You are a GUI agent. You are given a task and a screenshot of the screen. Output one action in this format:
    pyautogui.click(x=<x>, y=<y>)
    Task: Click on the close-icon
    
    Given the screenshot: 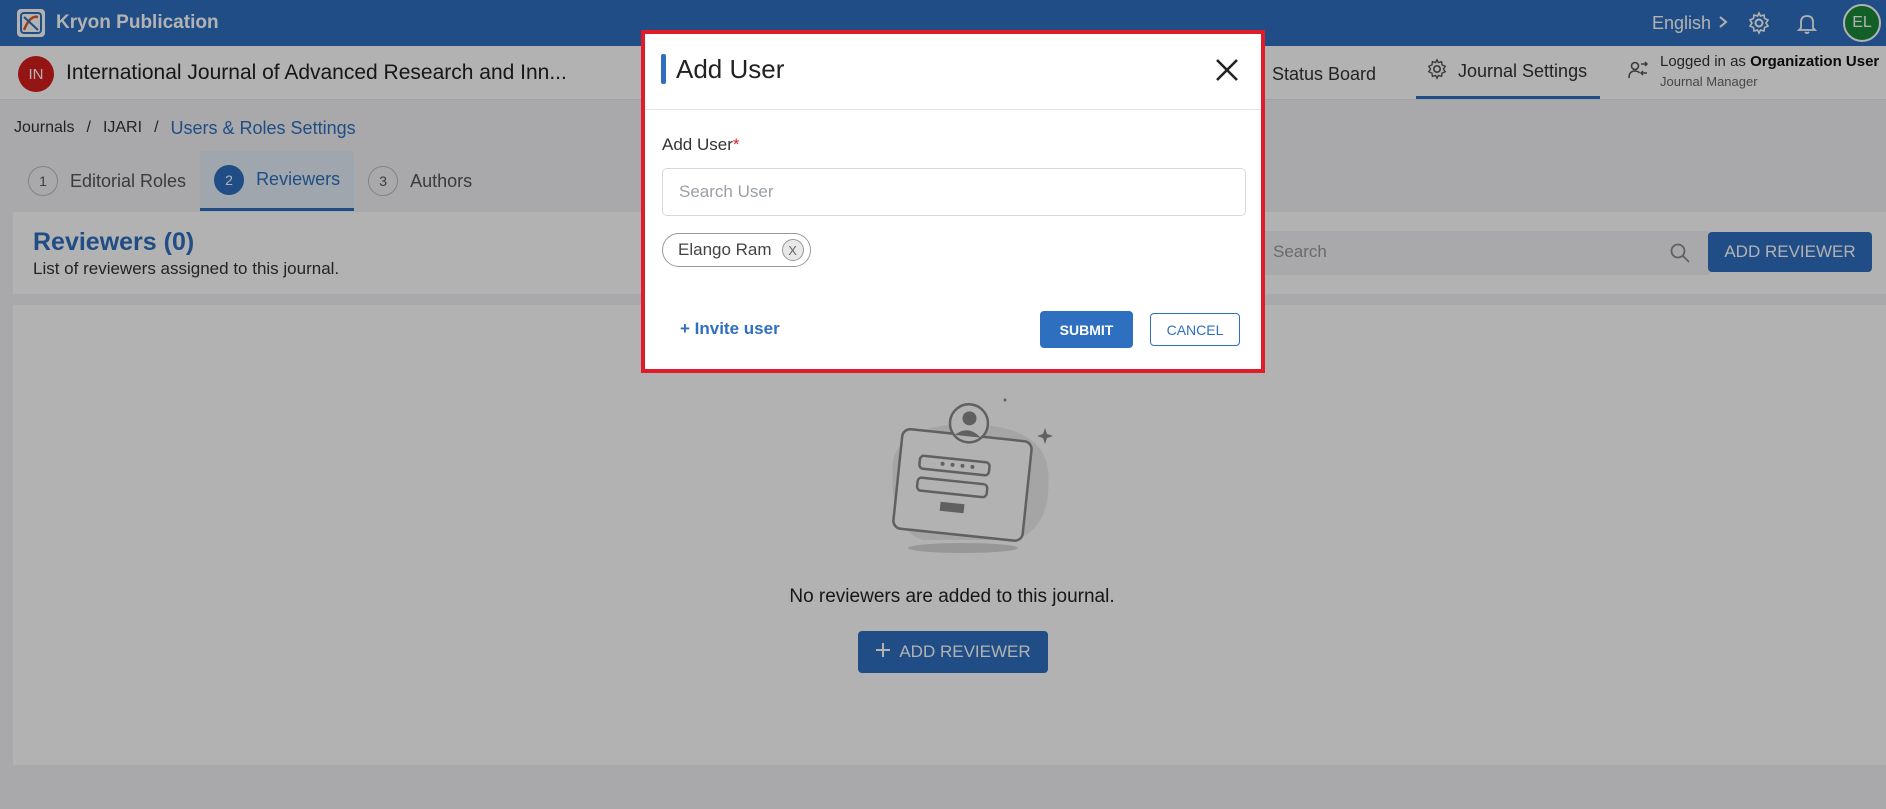 What is the action you would take?
    pyautogui.click(x=1227, y=70)
    